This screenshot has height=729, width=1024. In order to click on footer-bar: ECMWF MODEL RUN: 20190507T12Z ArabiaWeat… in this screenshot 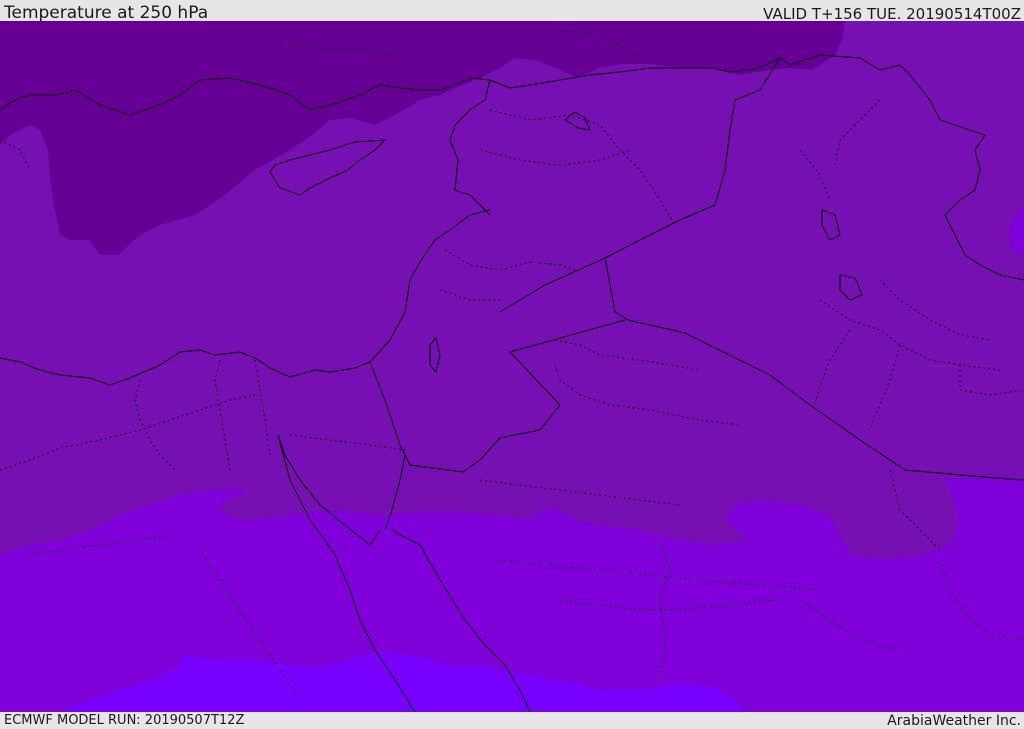, I will do `click(512, 720)`.